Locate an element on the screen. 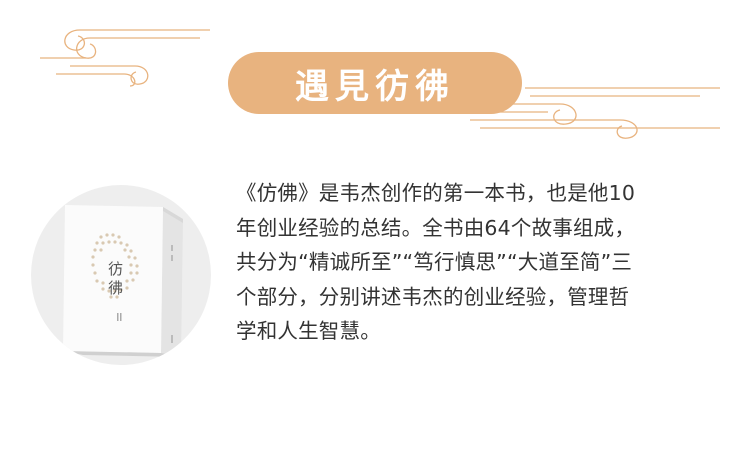 The width and height of the screenshot is (750, 469). description-line: 年创业经验的总结。全书由64个故事组成， is located at coordinates (436, 227).